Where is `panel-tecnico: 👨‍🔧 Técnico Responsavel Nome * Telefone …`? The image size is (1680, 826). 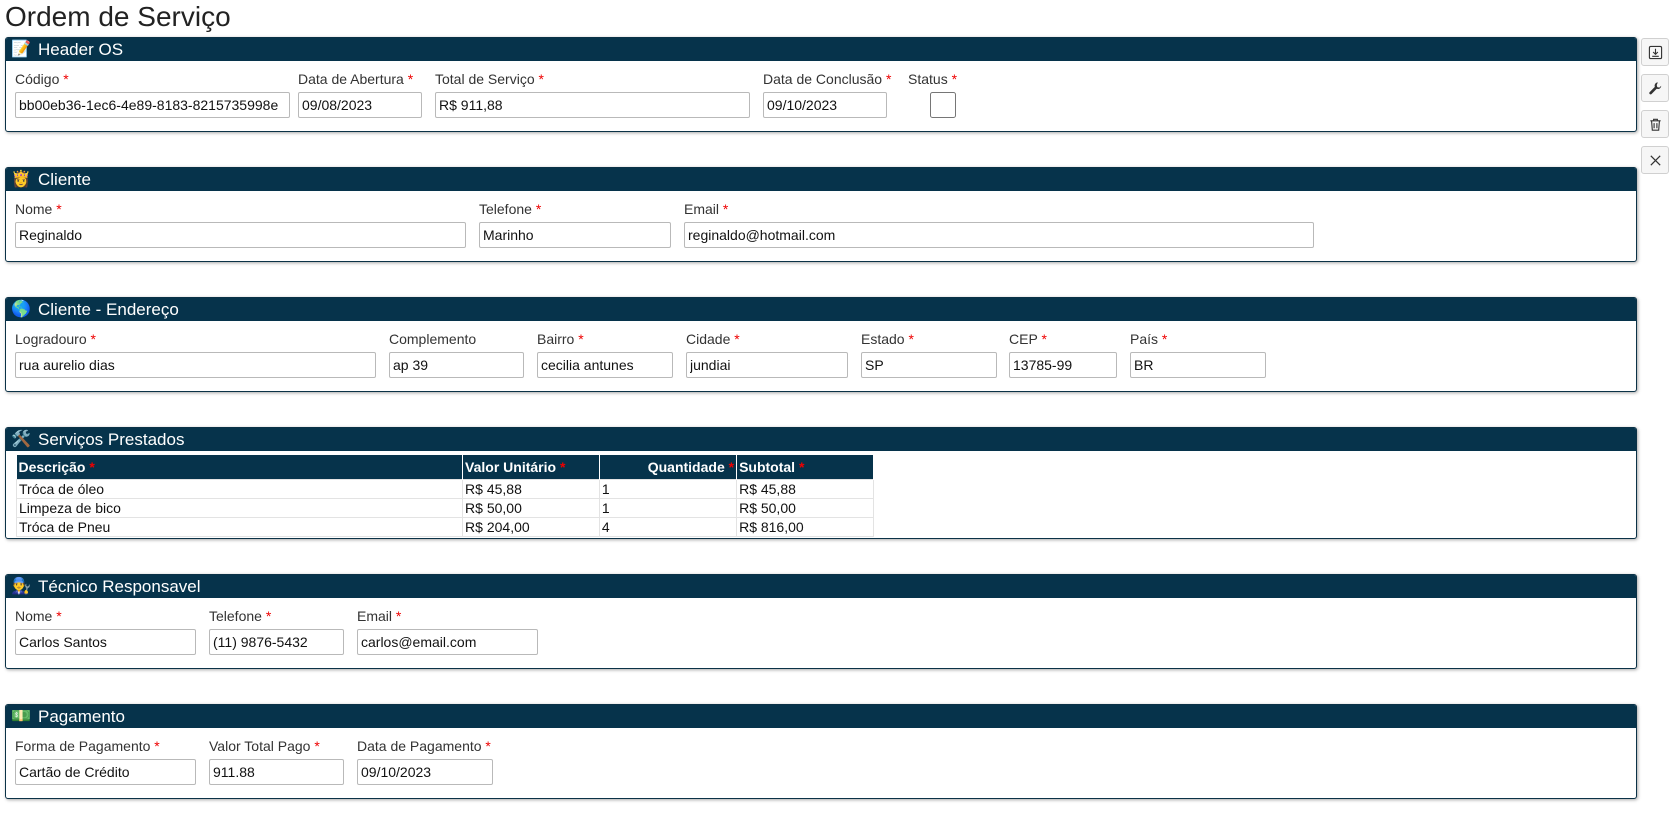
panel-tecnico: 👨‍🔧 Técnico Responsavel Nome * Telefone … is located at coordinates (821, 621).